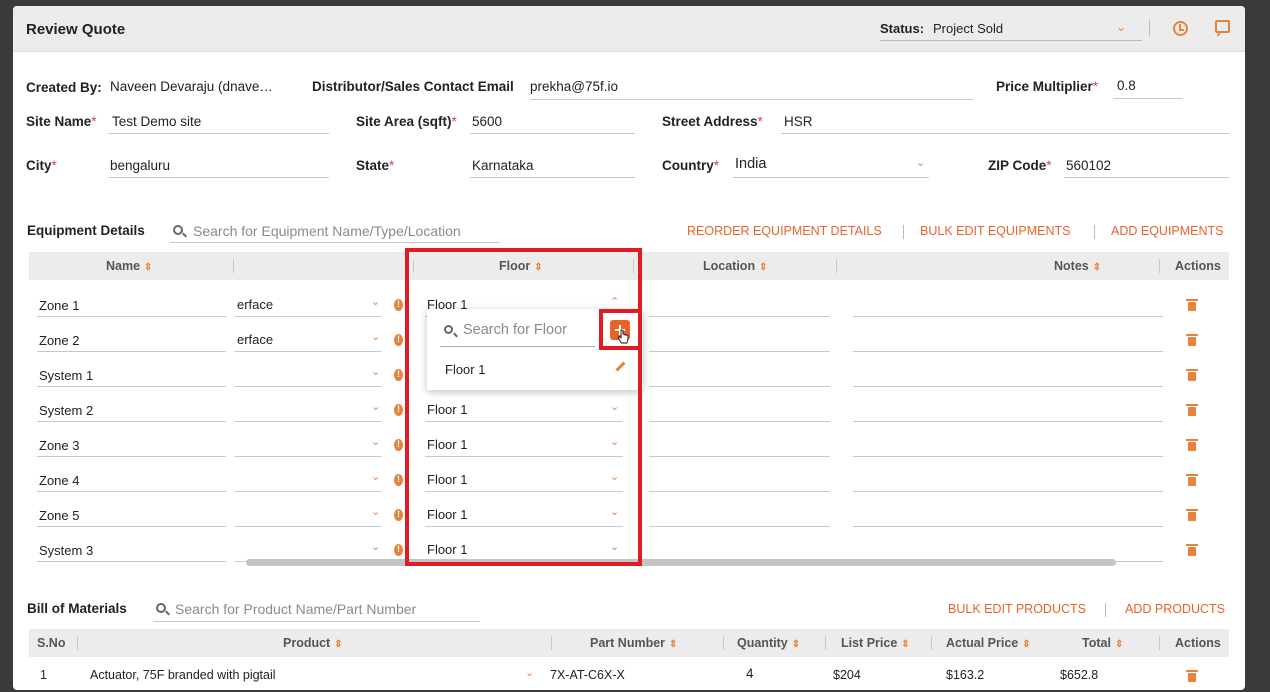 The image size is (1270, 692). I want to click on state-underline, so click(552, 177).